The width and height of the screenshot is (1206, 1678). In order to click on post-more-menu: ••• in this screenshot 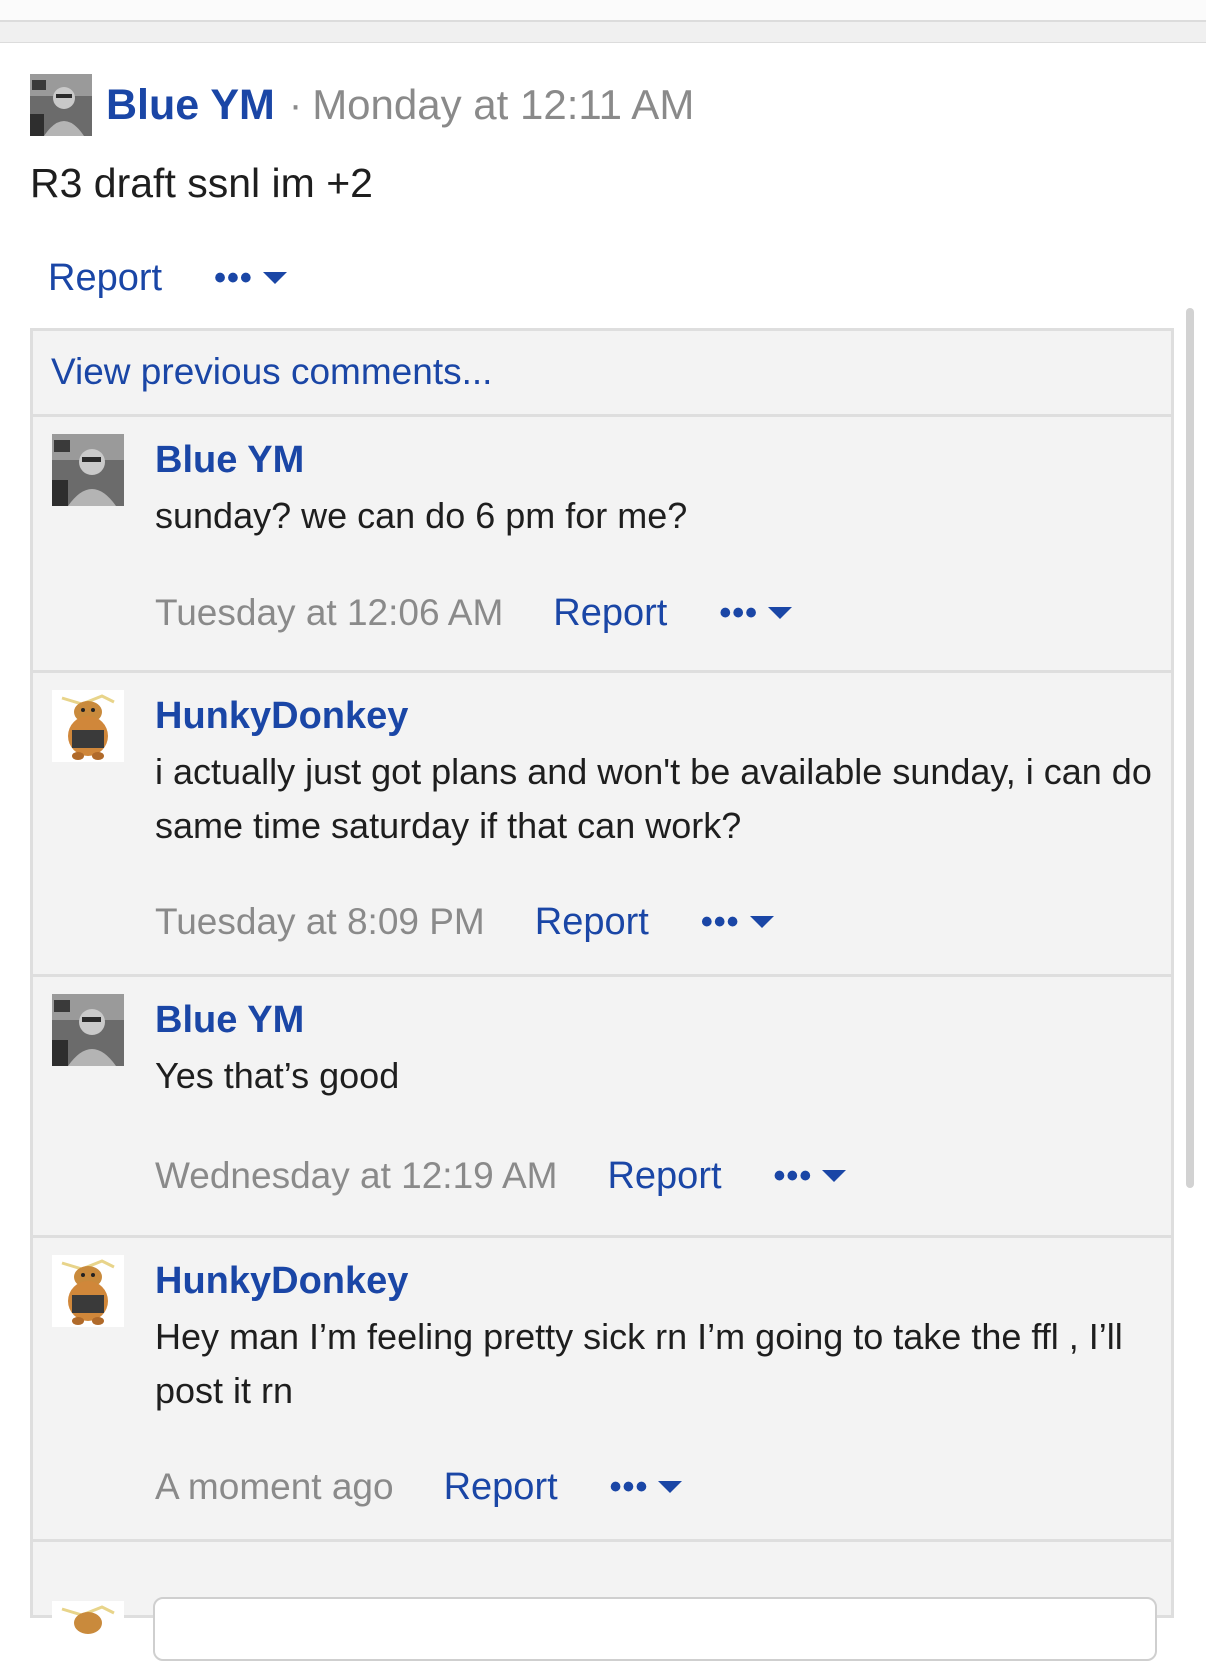, I will do `click(250, 278)`.